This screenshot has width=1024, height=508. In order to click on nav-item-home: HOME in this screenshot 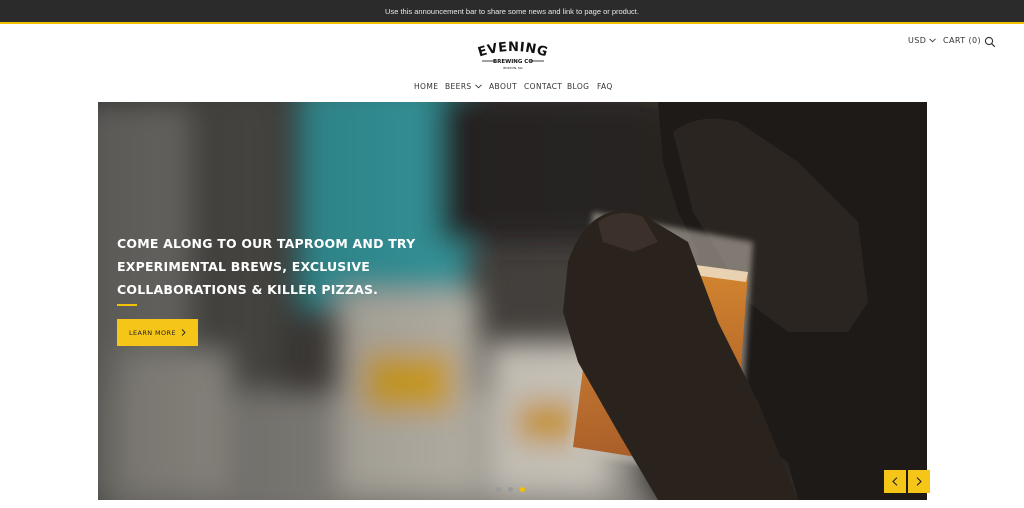, I will do `click(426, 86)`.